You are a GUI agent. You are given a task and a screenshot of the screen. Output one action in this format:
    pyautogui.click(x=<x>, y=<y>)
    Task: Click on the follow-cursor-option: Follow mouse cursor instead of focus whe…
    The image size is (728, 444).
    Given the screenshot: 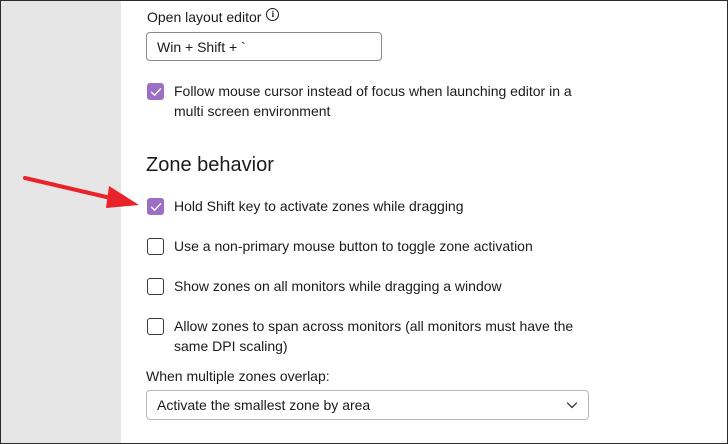 What is the action you would take?
    pyautogui.click(x=370, y=102)
    